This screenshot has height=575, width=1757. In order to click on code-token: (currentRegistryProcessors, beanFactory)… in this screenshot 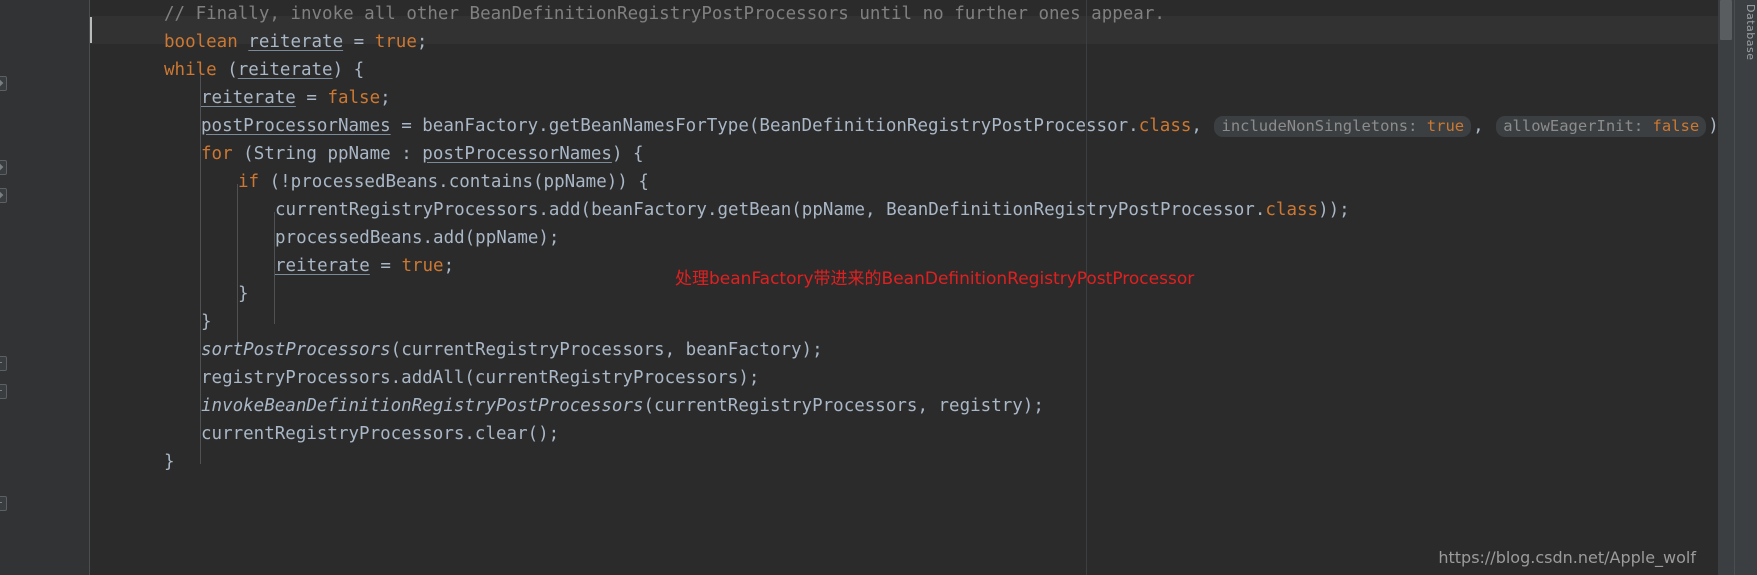, I will do `click(606, 350)`.